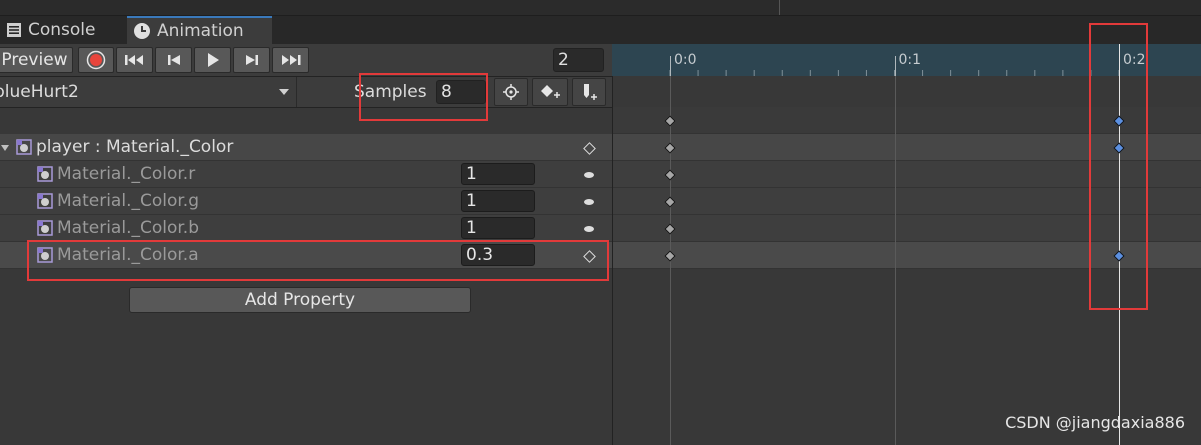  I want to click on animation-toolbar: Preview 2, so click(306, 60).